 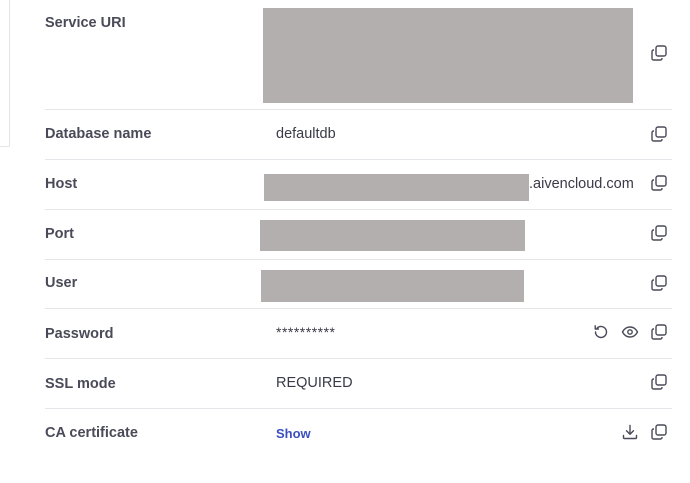 I want to click on host-domain-suffix: .aivencloud.com, so click(x=581, y=184).